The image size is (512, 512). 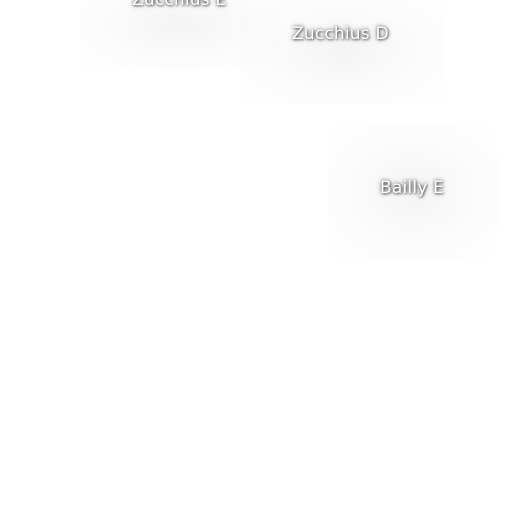 What do you see at coordinates (342, 52) in the screenshot?
I see `label-halo-zucchius-d` at bounding box center [342, 52].